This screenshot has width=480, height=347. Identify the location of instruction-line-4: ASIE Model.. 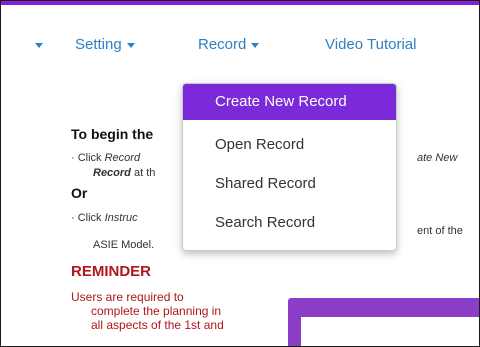
(124, 245).